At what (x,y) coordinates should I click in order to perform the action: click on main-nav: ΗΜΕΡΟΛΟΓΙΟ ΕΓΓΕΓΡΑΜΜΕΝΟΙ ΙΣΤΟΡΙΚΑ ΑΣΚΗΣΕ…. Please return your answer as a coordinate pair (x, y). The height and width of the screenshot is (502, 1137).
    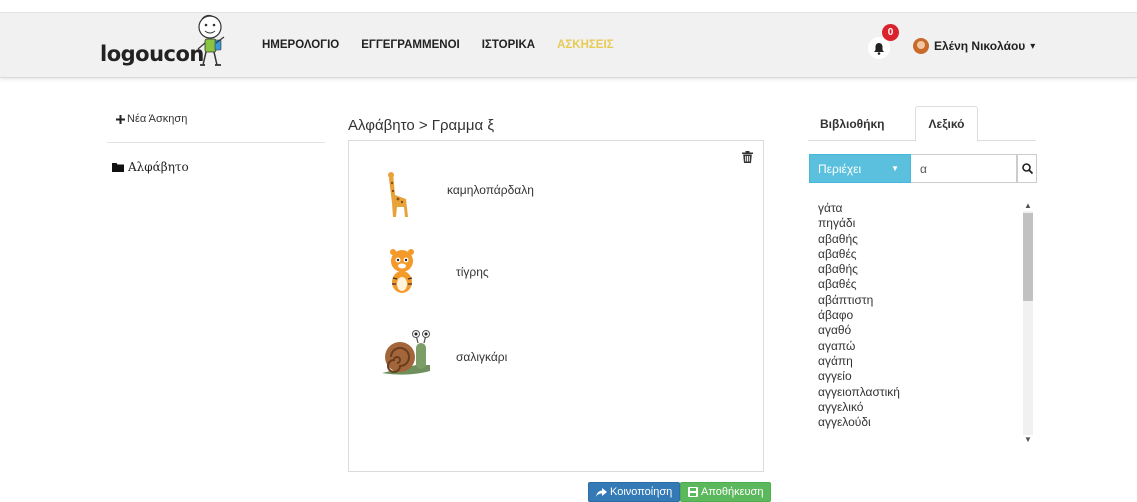
    Looking at the image, I should click on (438, 45).